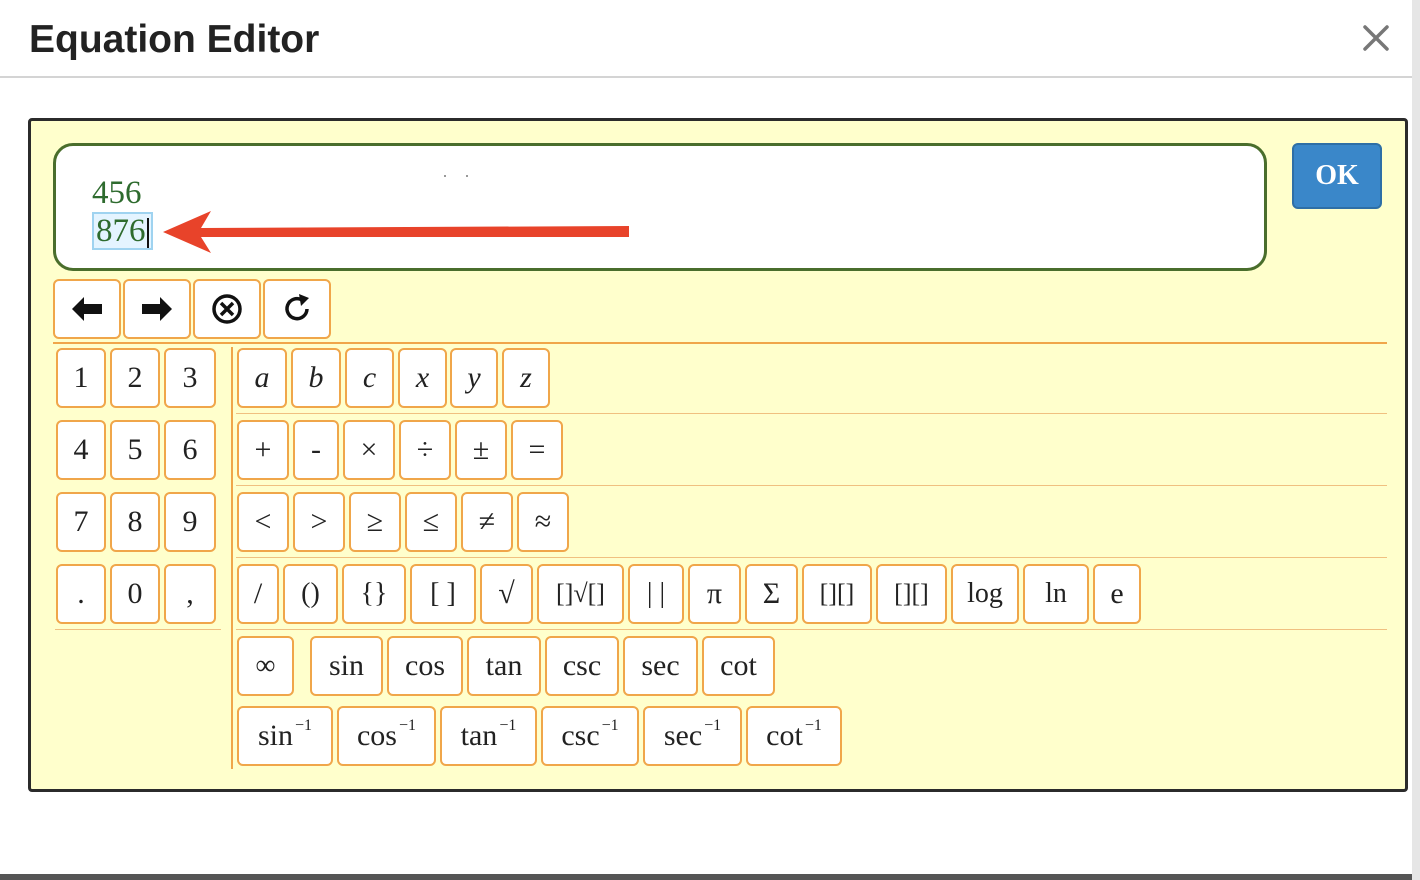 This screenshot has width=1420, height=880. Describe the element at coordinates (1056, 594) in the screenshot. I see `key-ln: ln` at that location.